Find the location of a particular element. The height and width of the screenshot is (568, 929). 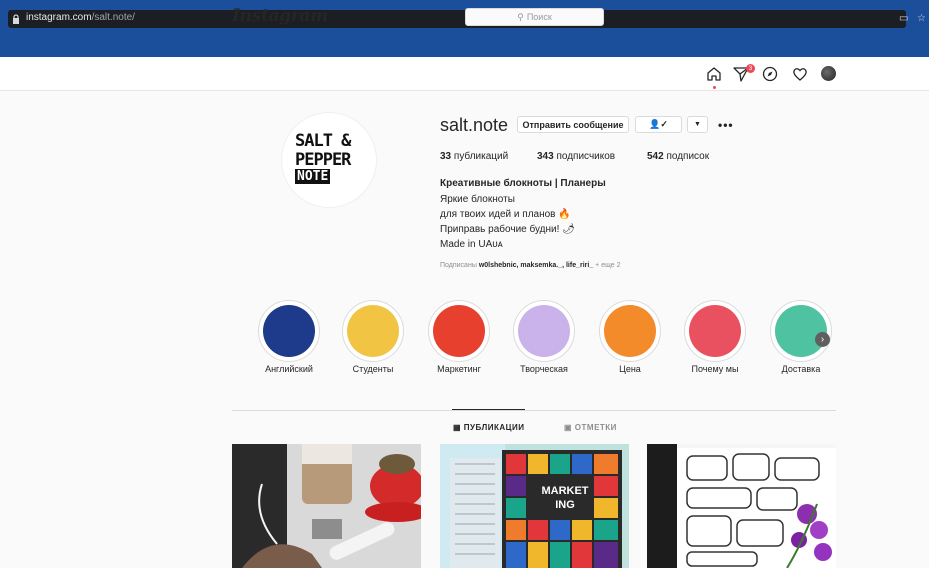

address-bar is located at coordinates (457, 19).